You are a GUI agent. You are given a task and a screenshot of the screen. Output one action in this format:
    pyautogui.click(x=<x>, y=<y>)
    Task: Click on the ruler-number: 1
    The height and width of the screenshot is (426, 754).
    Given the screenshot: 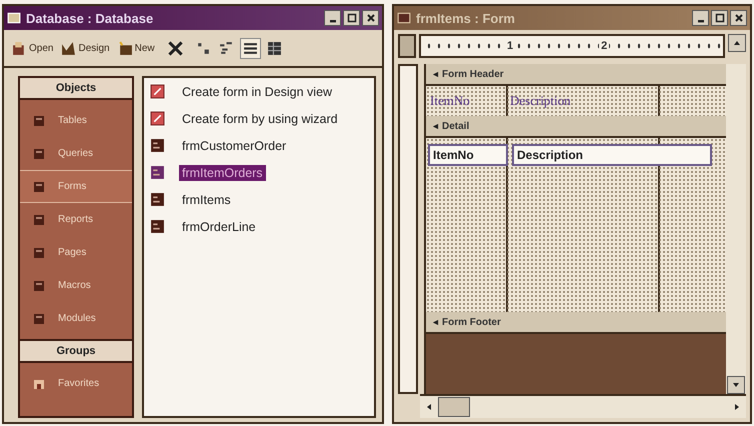 What is the action you would take?
    pyautogui.click(x=510, y=46)
    